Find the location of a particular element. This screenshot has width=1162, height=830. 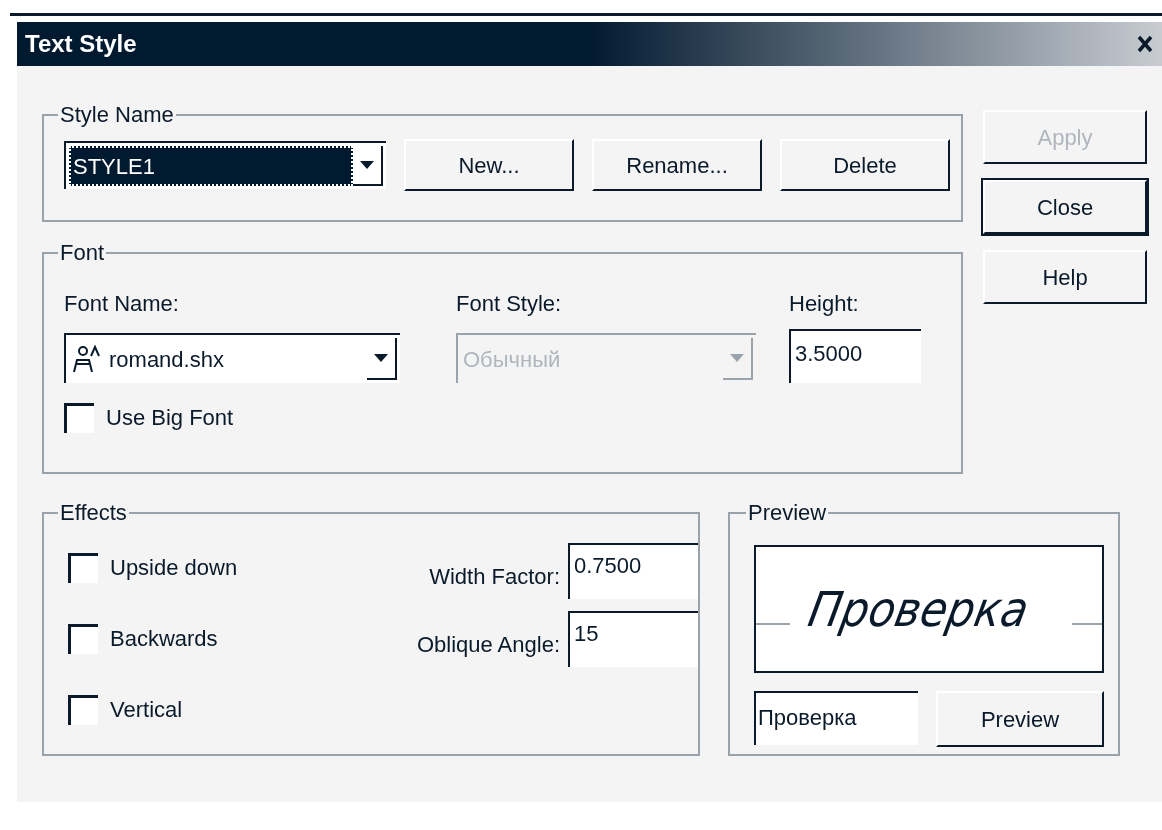

height-field: 3.5000 is located at coordinates (855, 356).